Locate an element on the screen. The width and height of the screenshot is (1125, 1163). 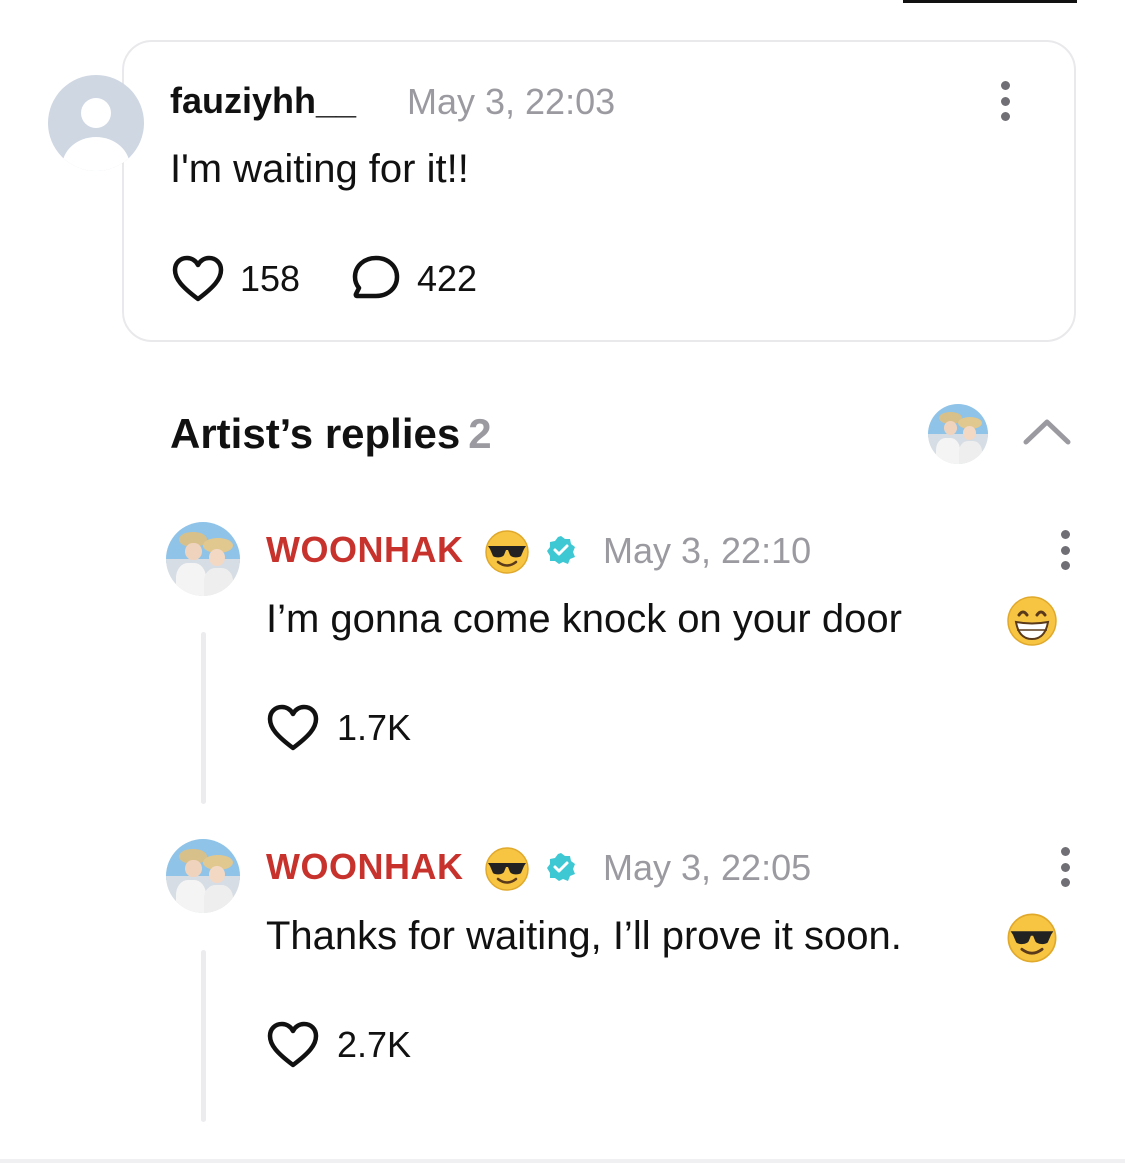
comment-timestamp: May 3, 22:03 is located at coordinates (511, 101).